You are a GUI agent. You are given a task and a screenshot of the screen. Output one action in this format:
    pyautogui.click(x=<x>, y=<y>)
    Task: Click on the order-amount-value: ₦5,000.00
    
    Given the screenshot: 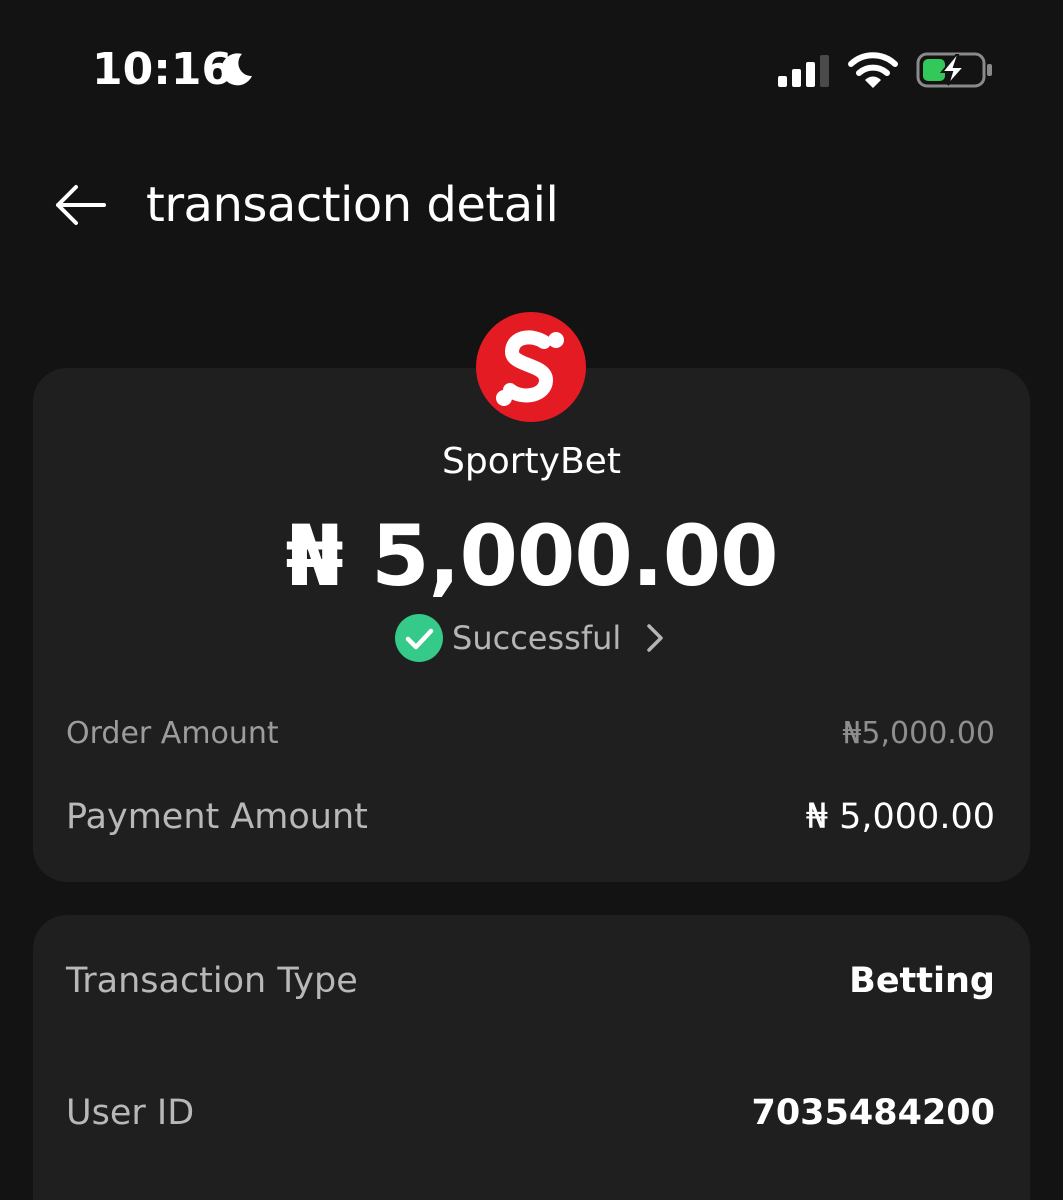 What is the action you would take?
    pyautogui.click(x=918, y=733)
    